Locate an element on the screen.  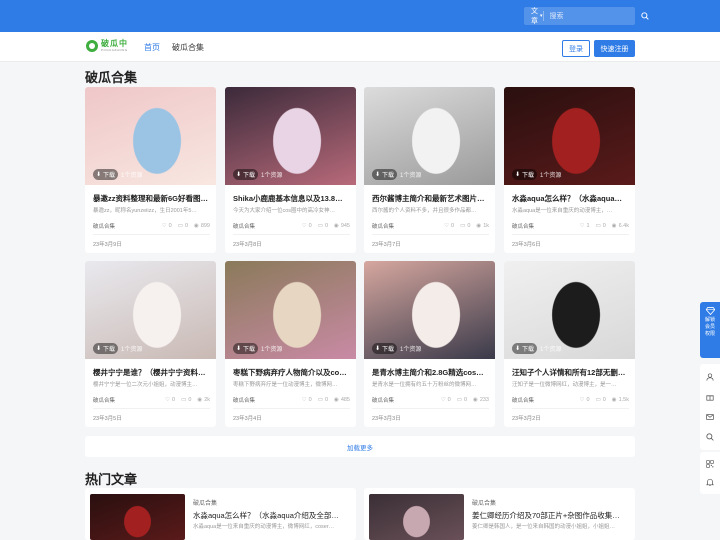
register-button: 快速注册 is located at coordinates (614, 48).